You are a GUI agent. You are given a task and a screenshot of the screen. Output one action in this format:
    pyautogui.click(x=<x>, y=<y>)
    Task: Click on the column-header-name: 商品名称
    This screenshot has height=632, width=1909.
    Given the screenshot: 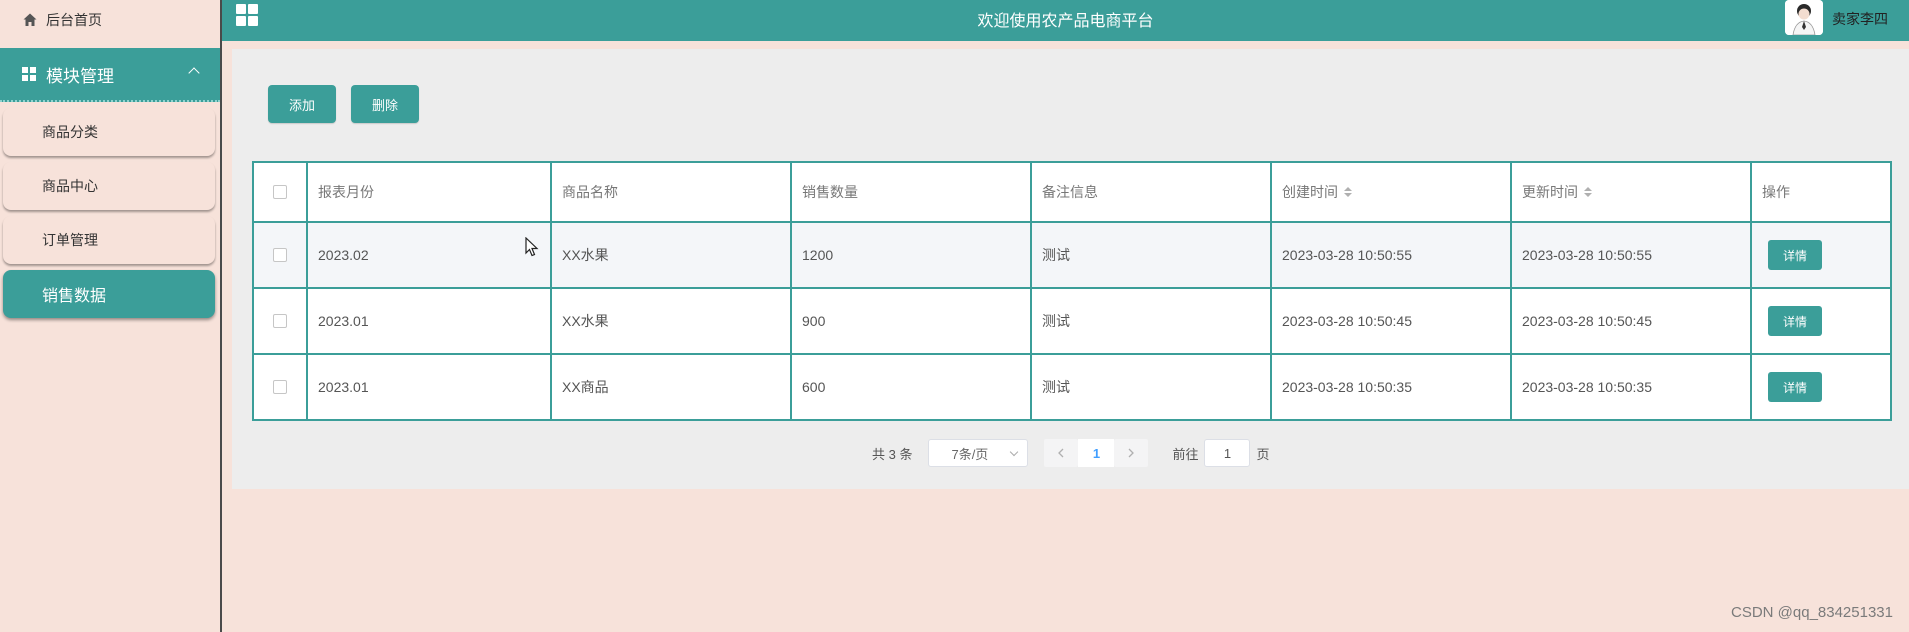 What is the action you would take?
    pyautogui.click(x=672, y=192)
    